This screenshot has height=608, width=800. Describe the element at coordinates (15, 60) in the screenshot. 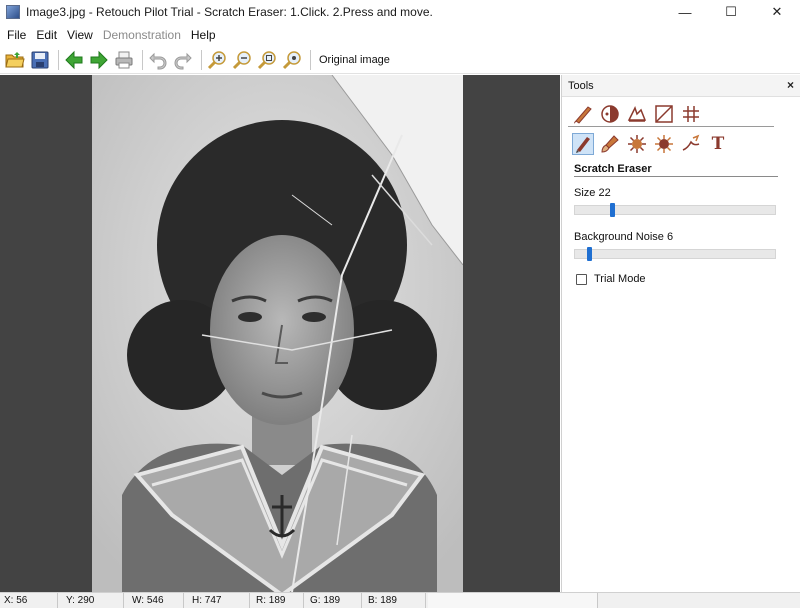

I see `open-folder-icon` at that location.